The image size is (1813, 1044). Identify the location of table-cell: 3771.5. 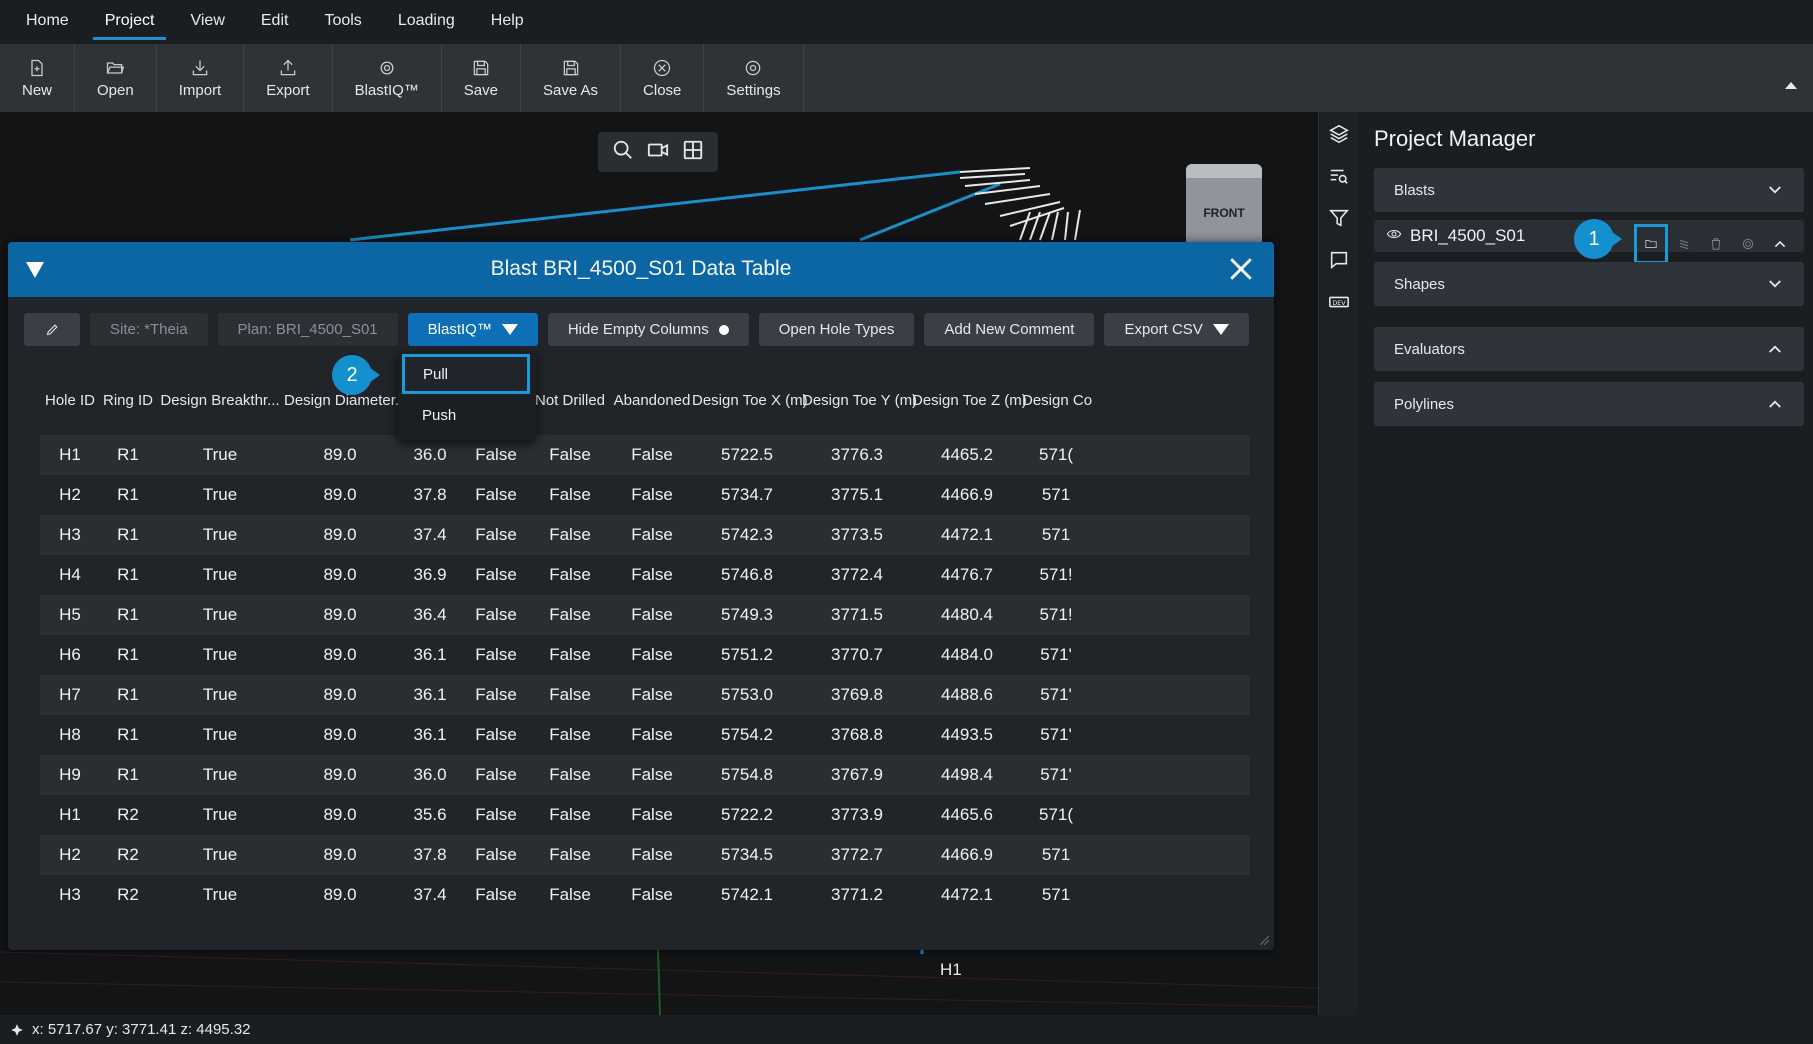
(857, 615).